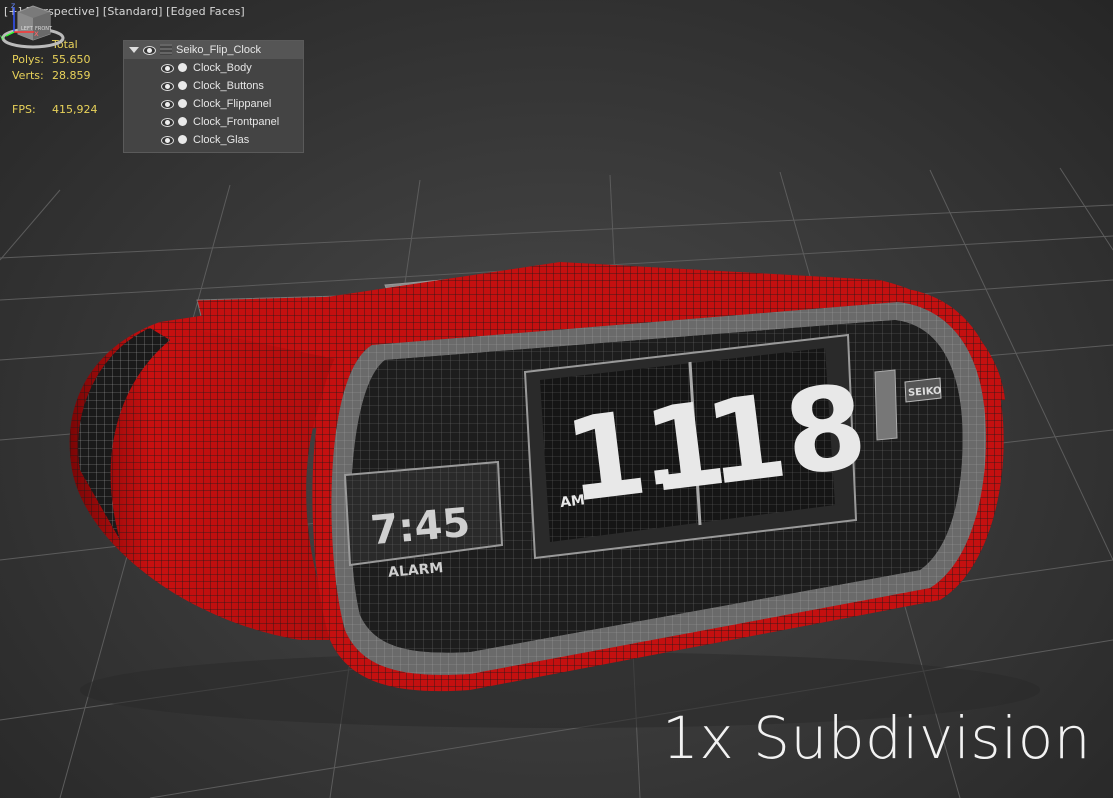  What do you see at coordinates (71, 59) in the screenshot?
I see `polys-value: 55.650` at bounding box center [71, 59].